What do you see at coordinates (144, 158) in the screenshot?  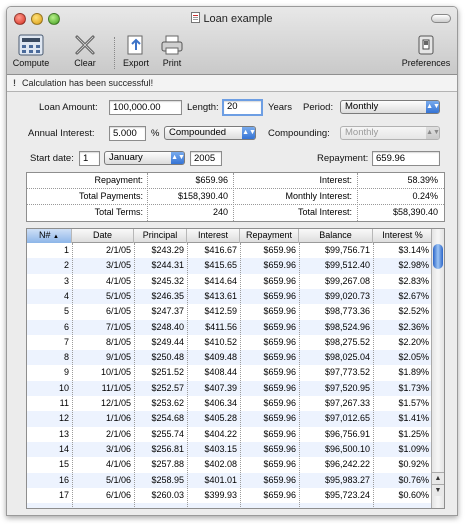 I see `start-month-select: January ▲▼` at bounding box center [144, 158].